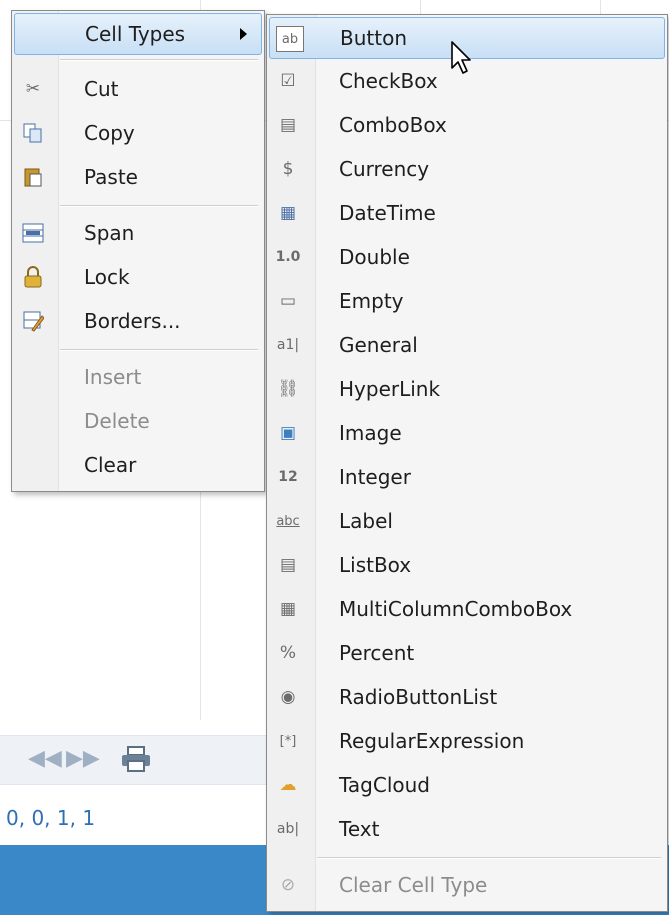 The width and height of the screenshot is (669, 915). I want to click on multicolumn-combobox-icon: ▦, so click(288, 609).